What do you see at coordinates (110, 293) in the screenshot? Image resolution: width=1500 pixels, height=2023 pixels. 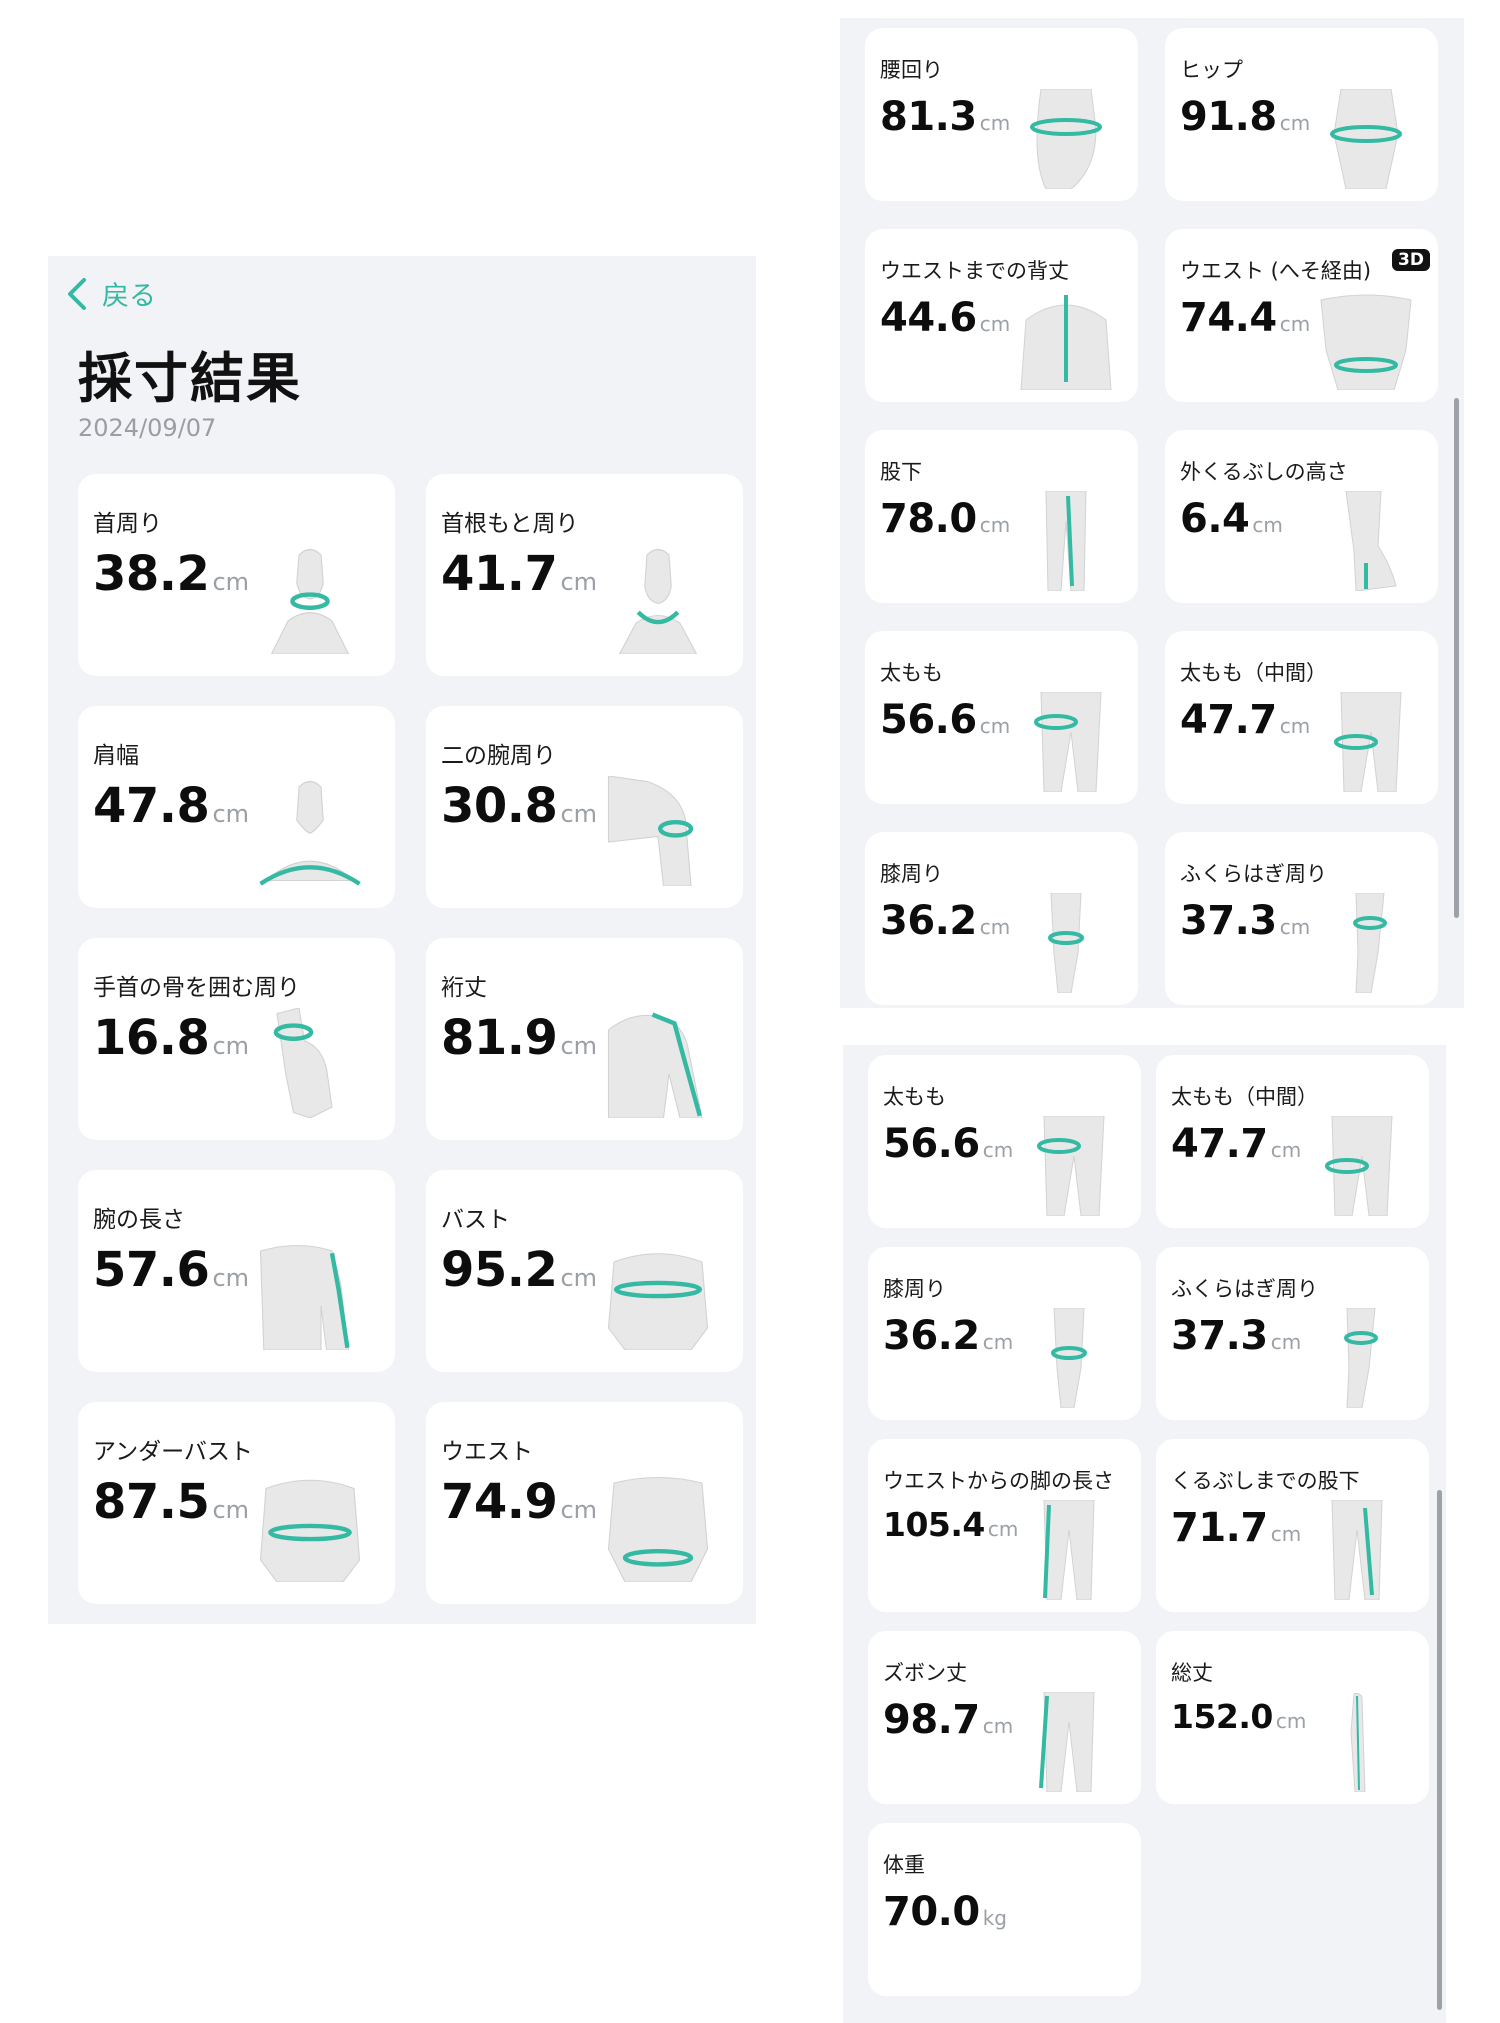 I see `back-button: 戻る` at bounding box center [110, 293].